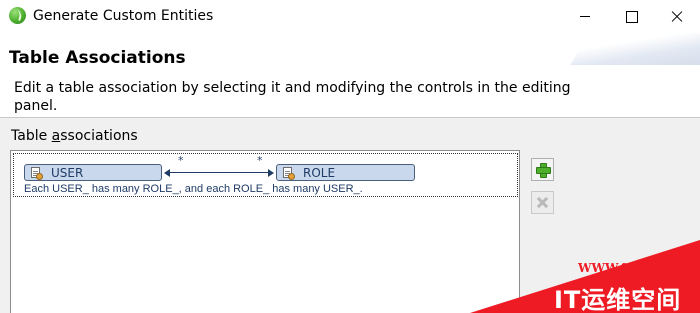 This screenshot has height=313, width=700. What do you see at coordinates (345, 172) in the screenshot?
I see `target-entity-box: ROLE` at bounding box center [345, 172].